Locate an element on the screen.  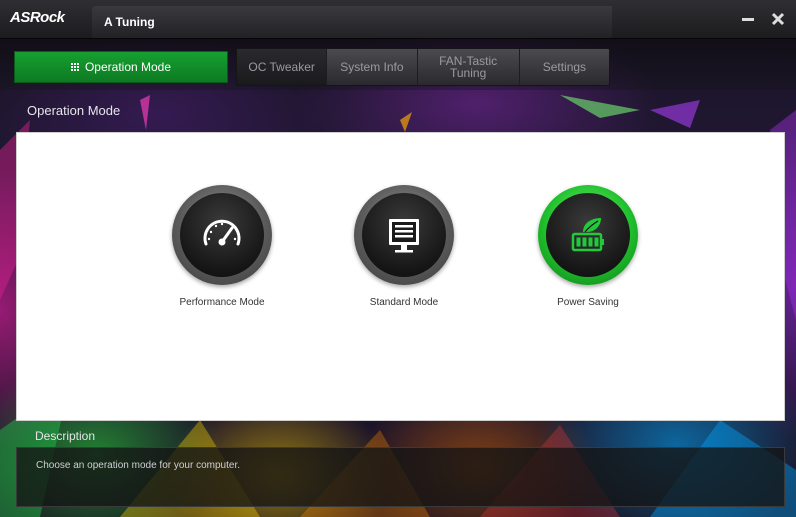
speedometer-icon is located at coordinates (222, 232).